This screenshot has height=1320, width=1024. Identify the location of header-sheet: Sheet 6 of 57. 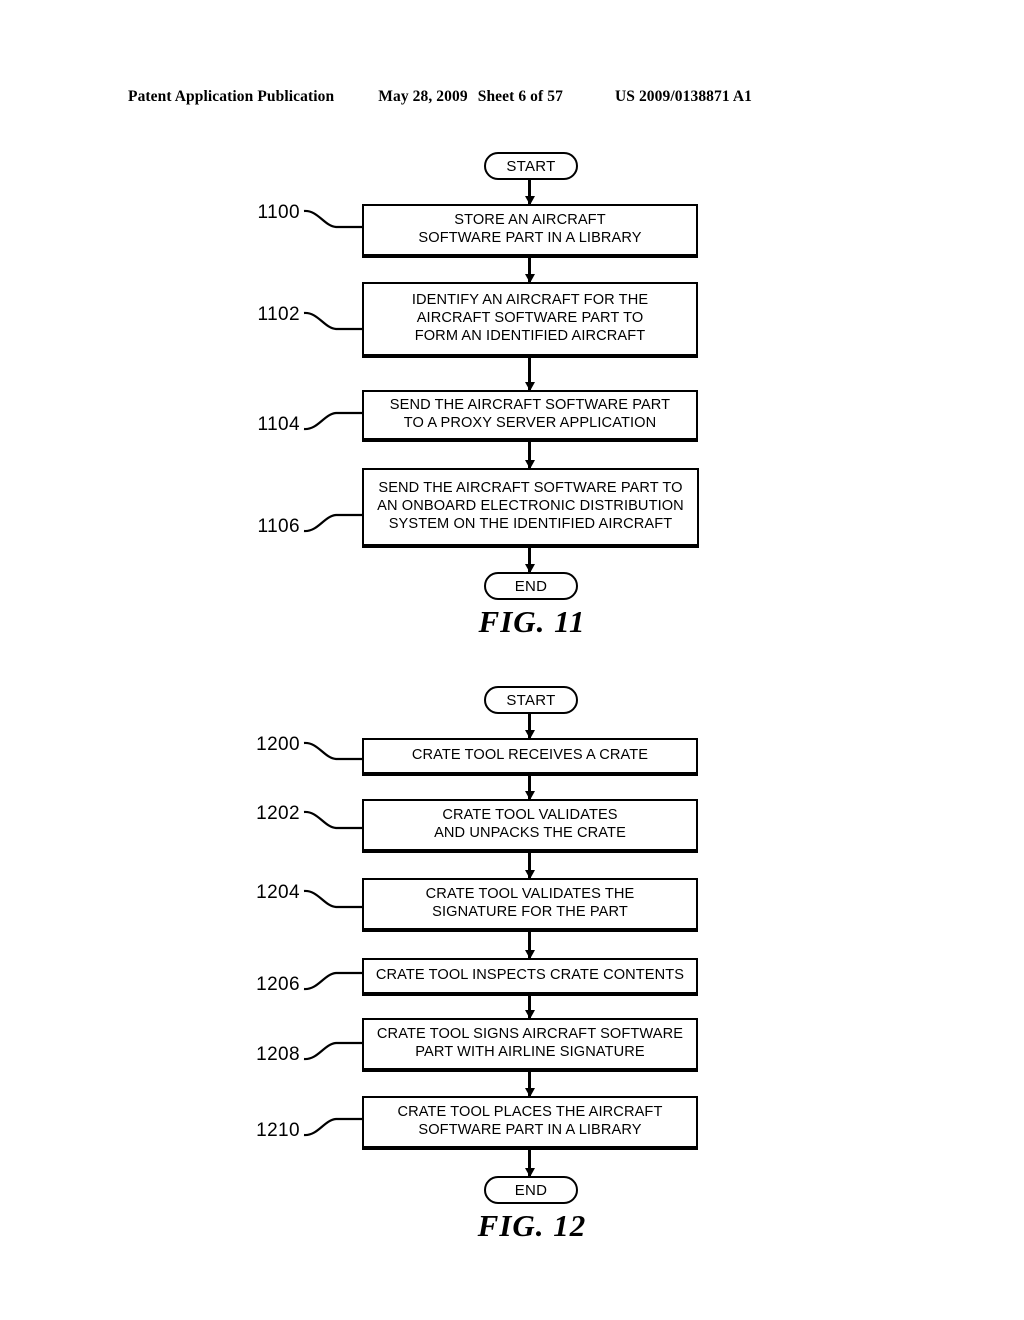
(520, 96).